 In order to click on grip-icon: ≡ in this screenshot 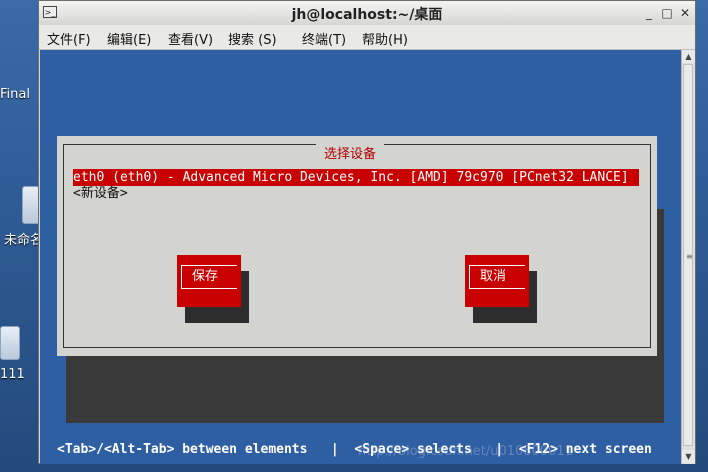, I will do `click(689, 256)`.